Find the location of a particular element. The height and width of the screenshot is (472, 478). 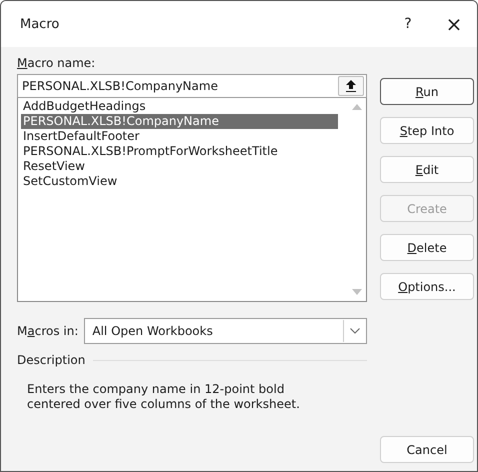

chevron-down-icon is located at coordinates (355, 331).